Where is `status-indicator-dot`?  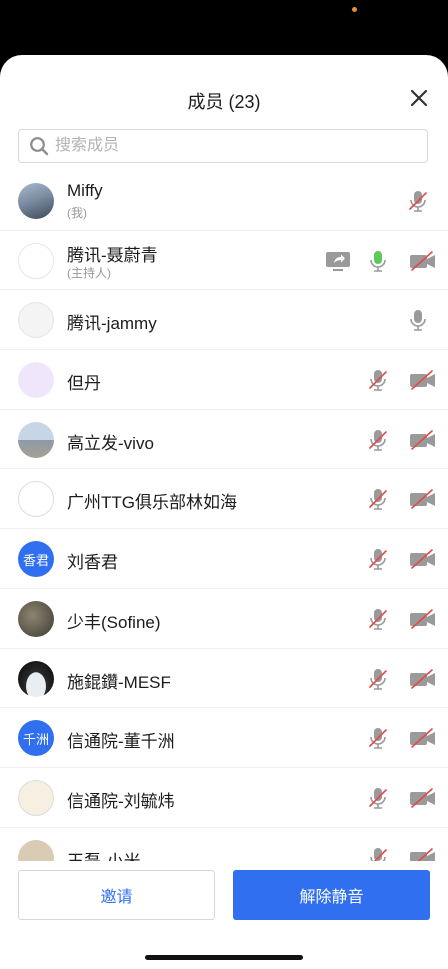 status-indicator-dot is located at coordinates (354, 9).